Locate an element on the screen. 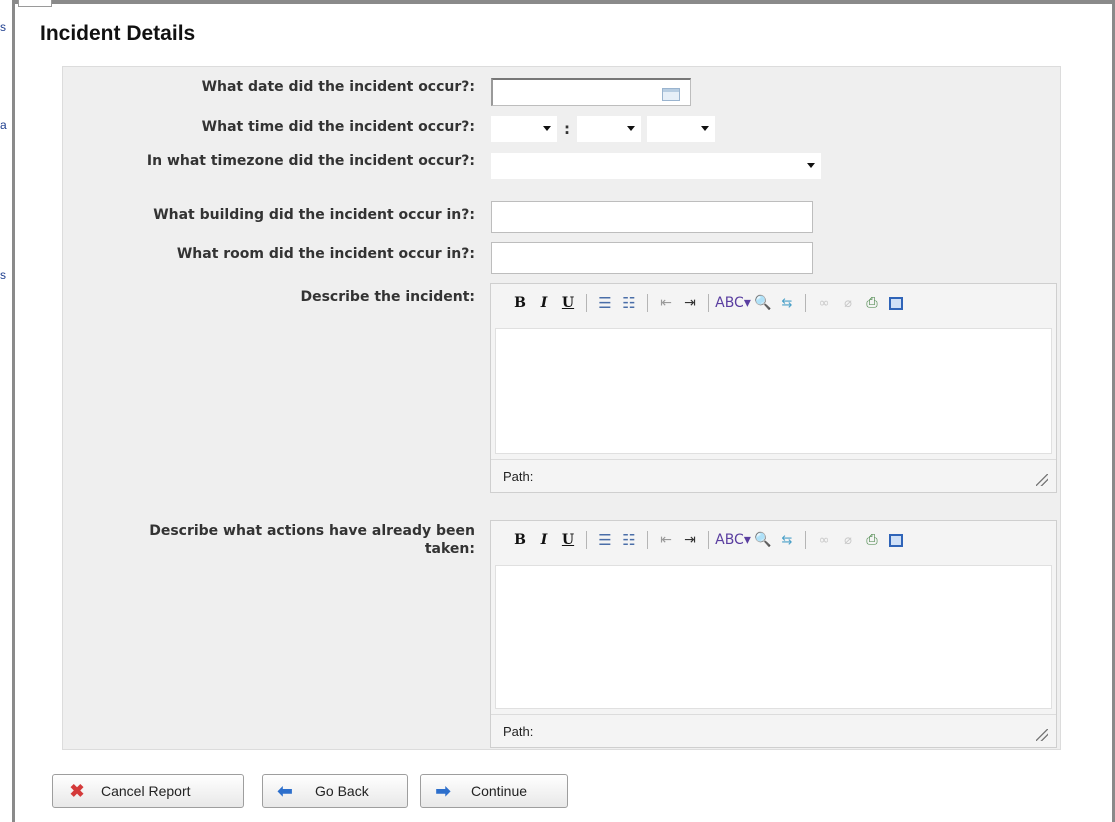  cancel-report-button: ✖ Cancel Report is located at coordinates (148, 791).